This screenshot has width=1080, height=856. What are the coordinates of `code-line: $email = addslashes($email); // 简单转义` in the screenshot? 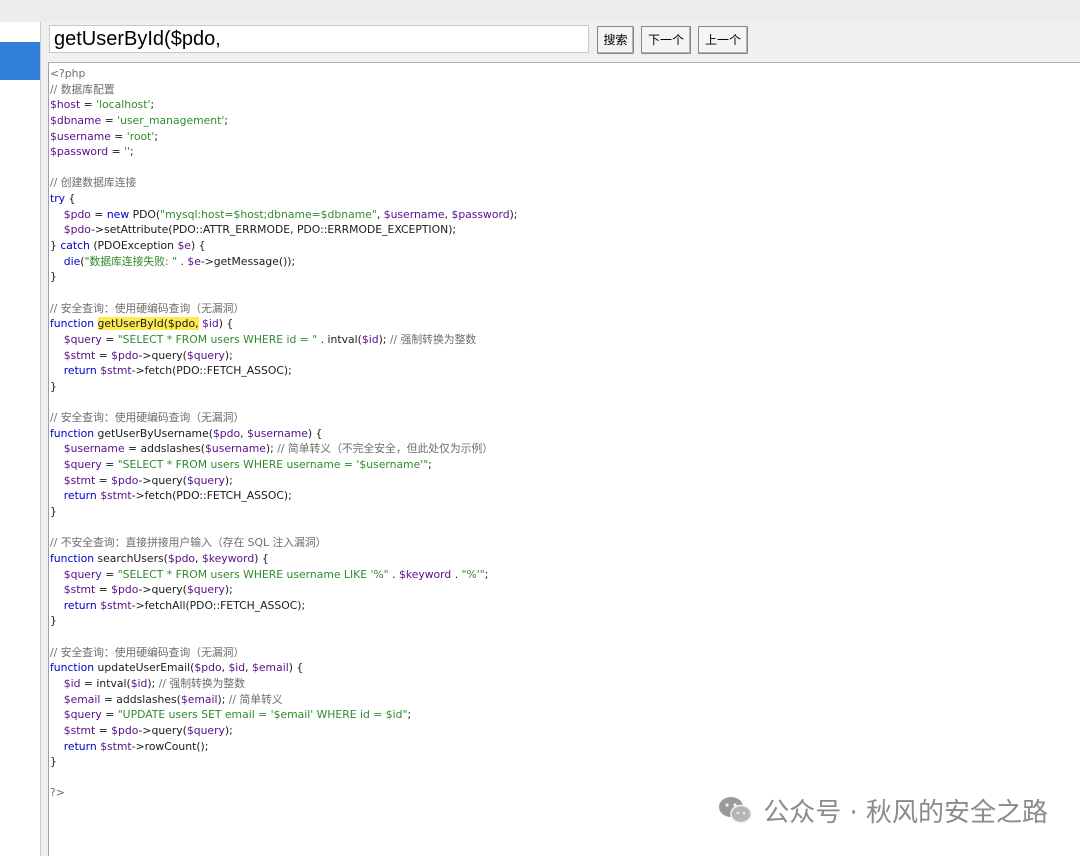 It's located at (564, 700).